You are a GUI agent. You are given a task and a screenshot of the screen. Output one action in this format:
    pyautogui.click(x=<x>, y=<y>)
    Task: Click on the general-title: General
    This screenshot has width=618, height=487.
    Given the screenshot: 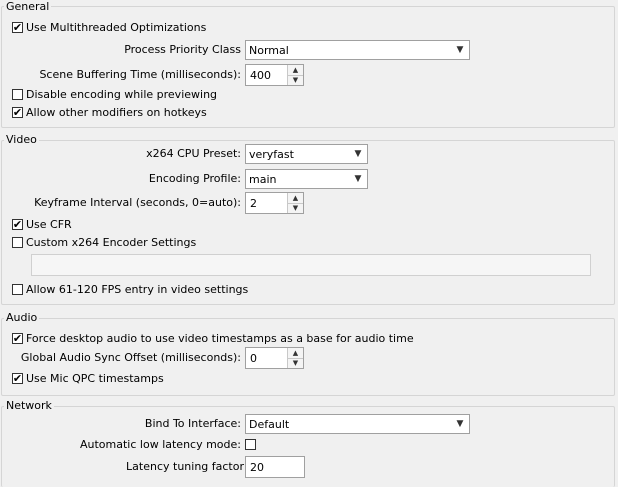 What is the action you would take?
    pyautogui.click(x=28, y=6)
    